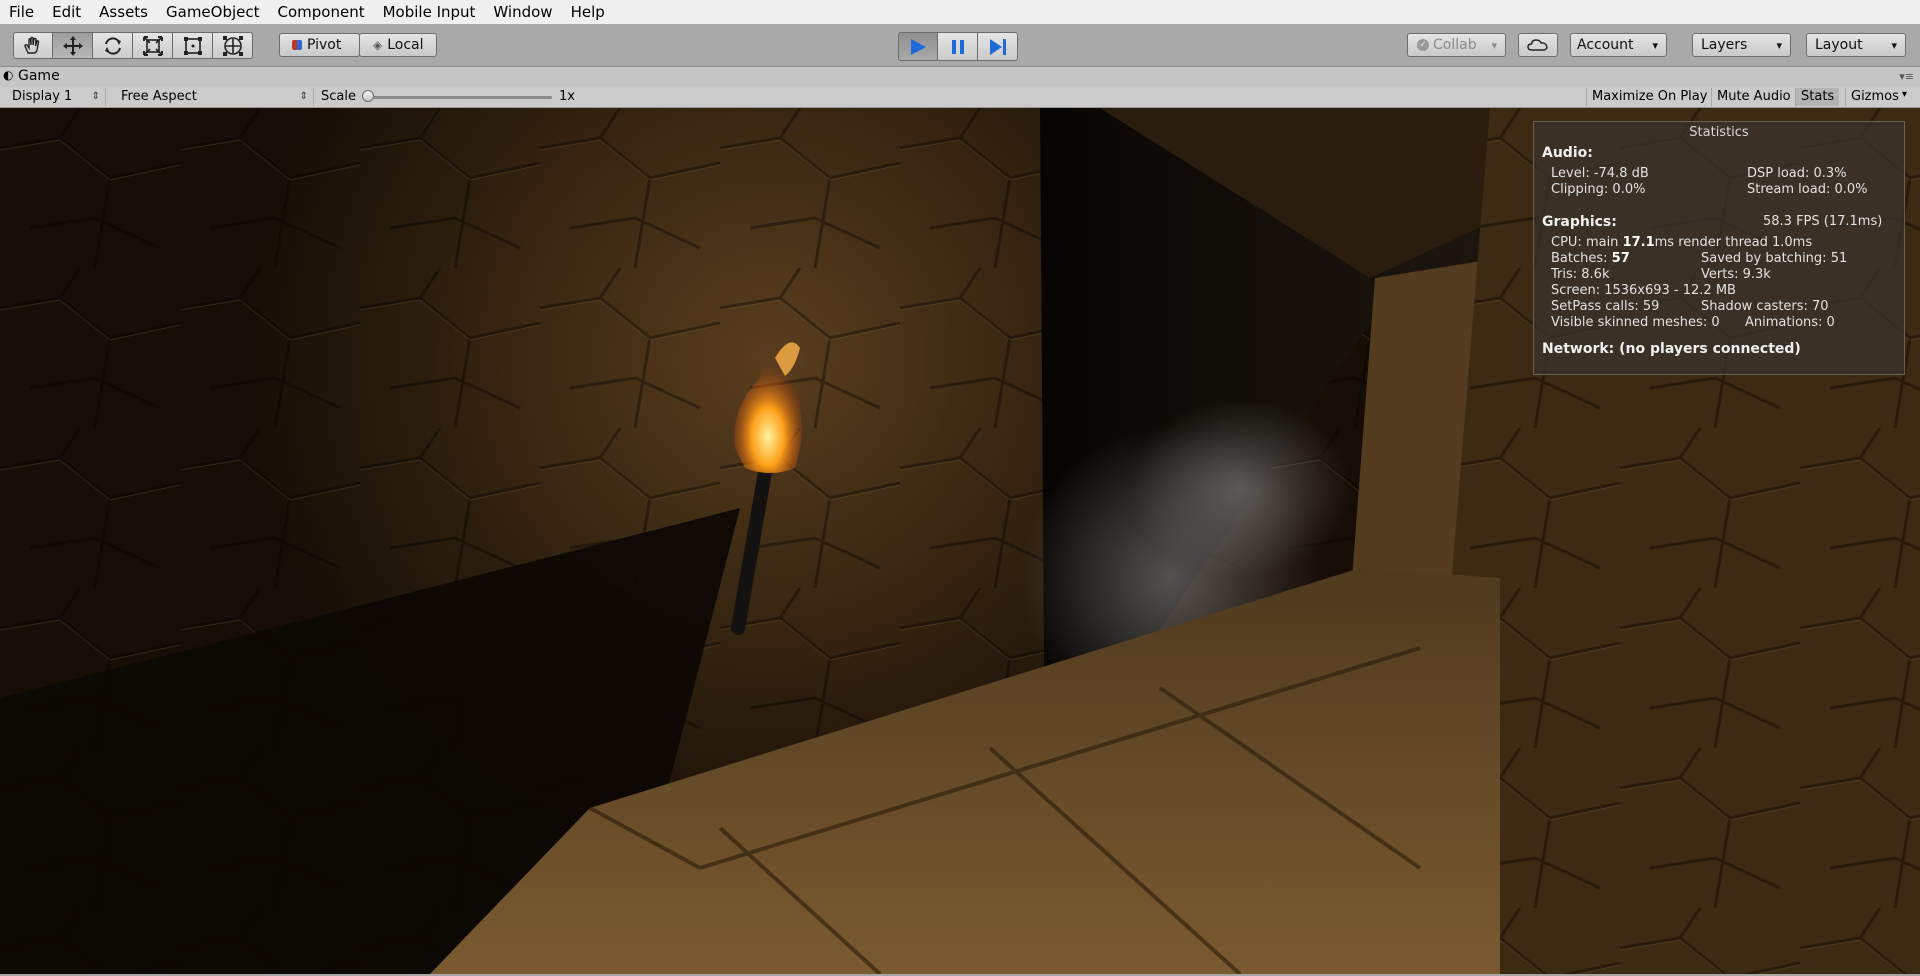  What do you see at coordinates (1753, 97) in the screenshot?
I see `mute-audio-toggle: Mute Audio` at bounding box center [1753, 97].